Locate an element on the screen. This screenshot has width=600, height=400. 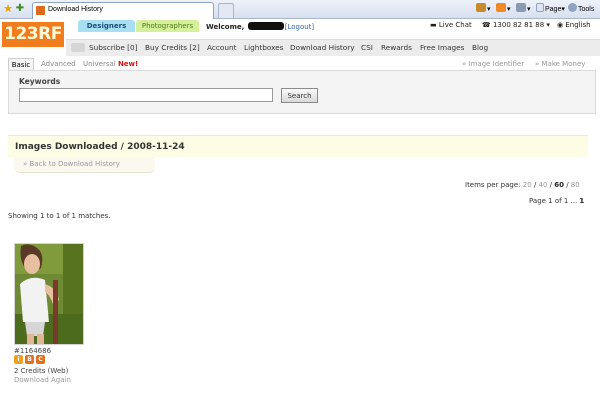
keywords-label: Keywords is located at coordinates (40, 81).